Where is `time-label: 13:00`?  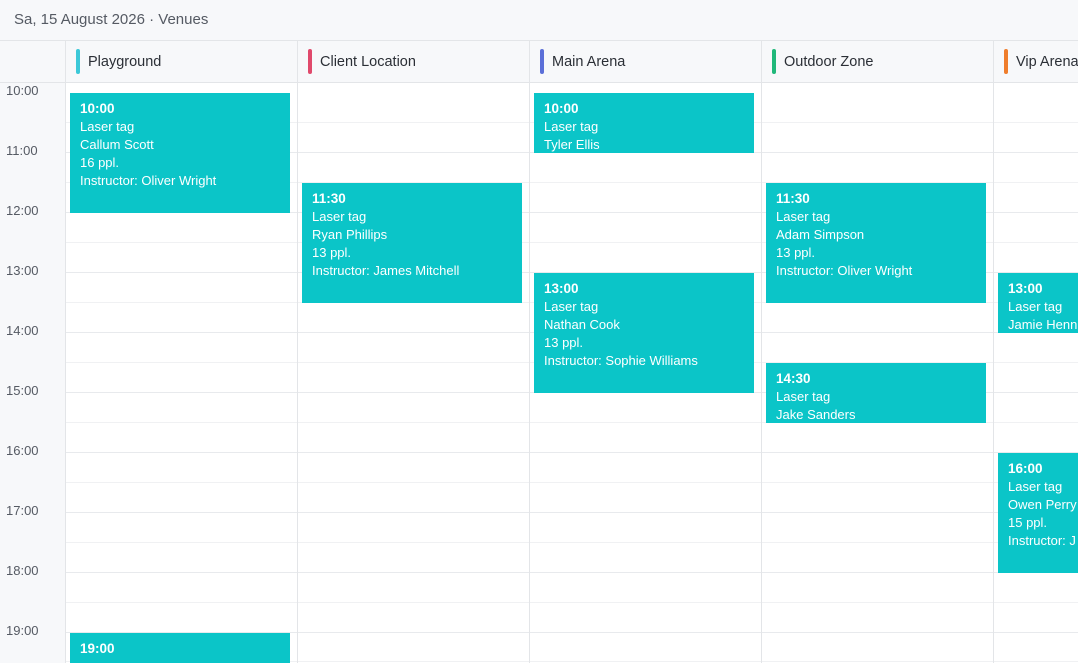
time-label: 13:00 is located at coordinates (22, 270).